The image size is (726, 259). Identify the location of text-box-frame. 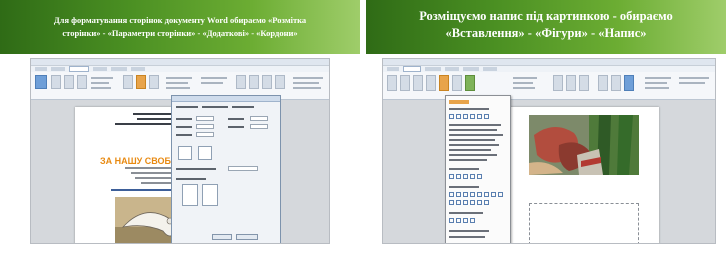
(584, 223).